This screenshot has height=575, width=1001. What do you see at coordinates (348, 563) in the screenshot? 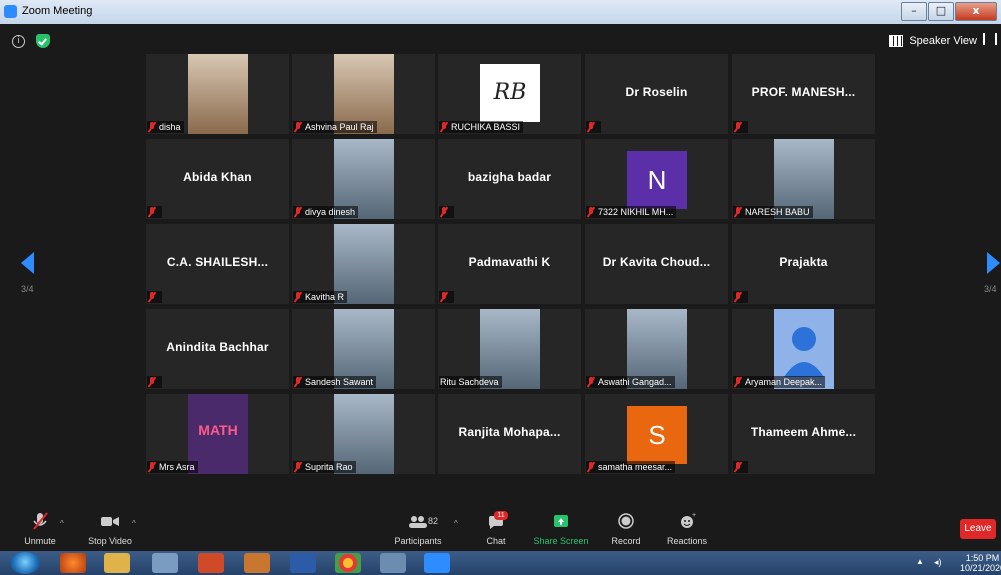
I see `chrome-icon` at bounding box center [348, 563].